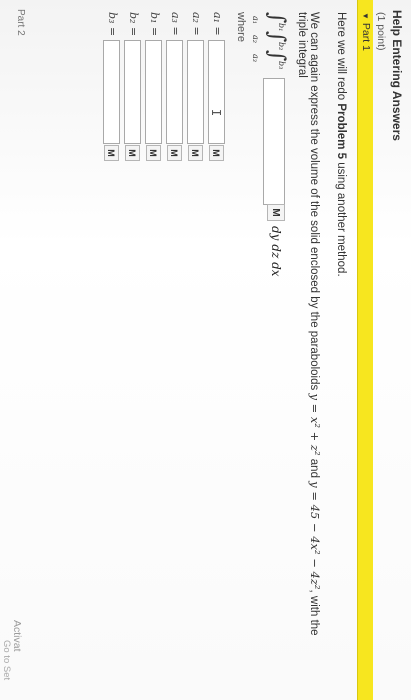  I want to click on integration-differentials: dy dz dx, so click(276, 251).